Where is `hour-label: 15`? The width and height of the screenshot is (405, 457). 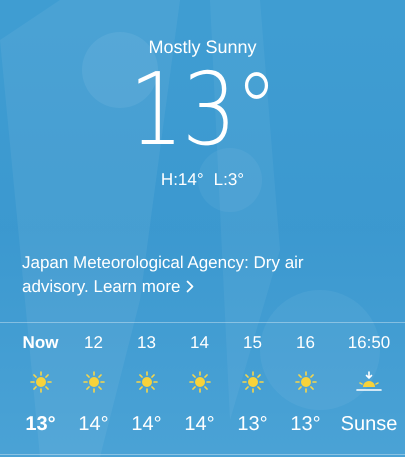 hour-label: 15 is located at coordinates (252, 343).